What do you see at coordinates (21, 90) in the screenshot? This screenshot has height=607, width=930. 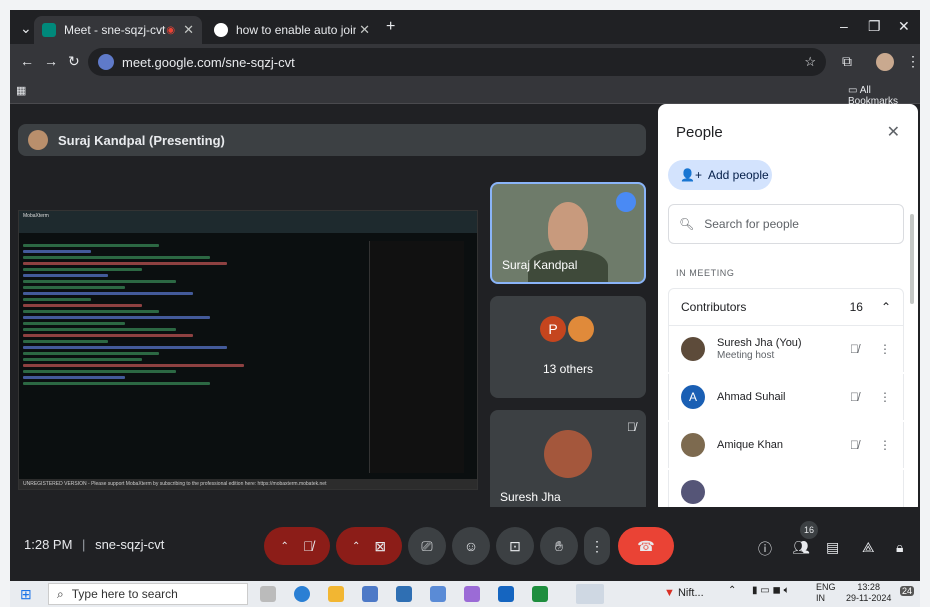 I see `apps-grid-icon: ▦` at bounding box center [21, 90].